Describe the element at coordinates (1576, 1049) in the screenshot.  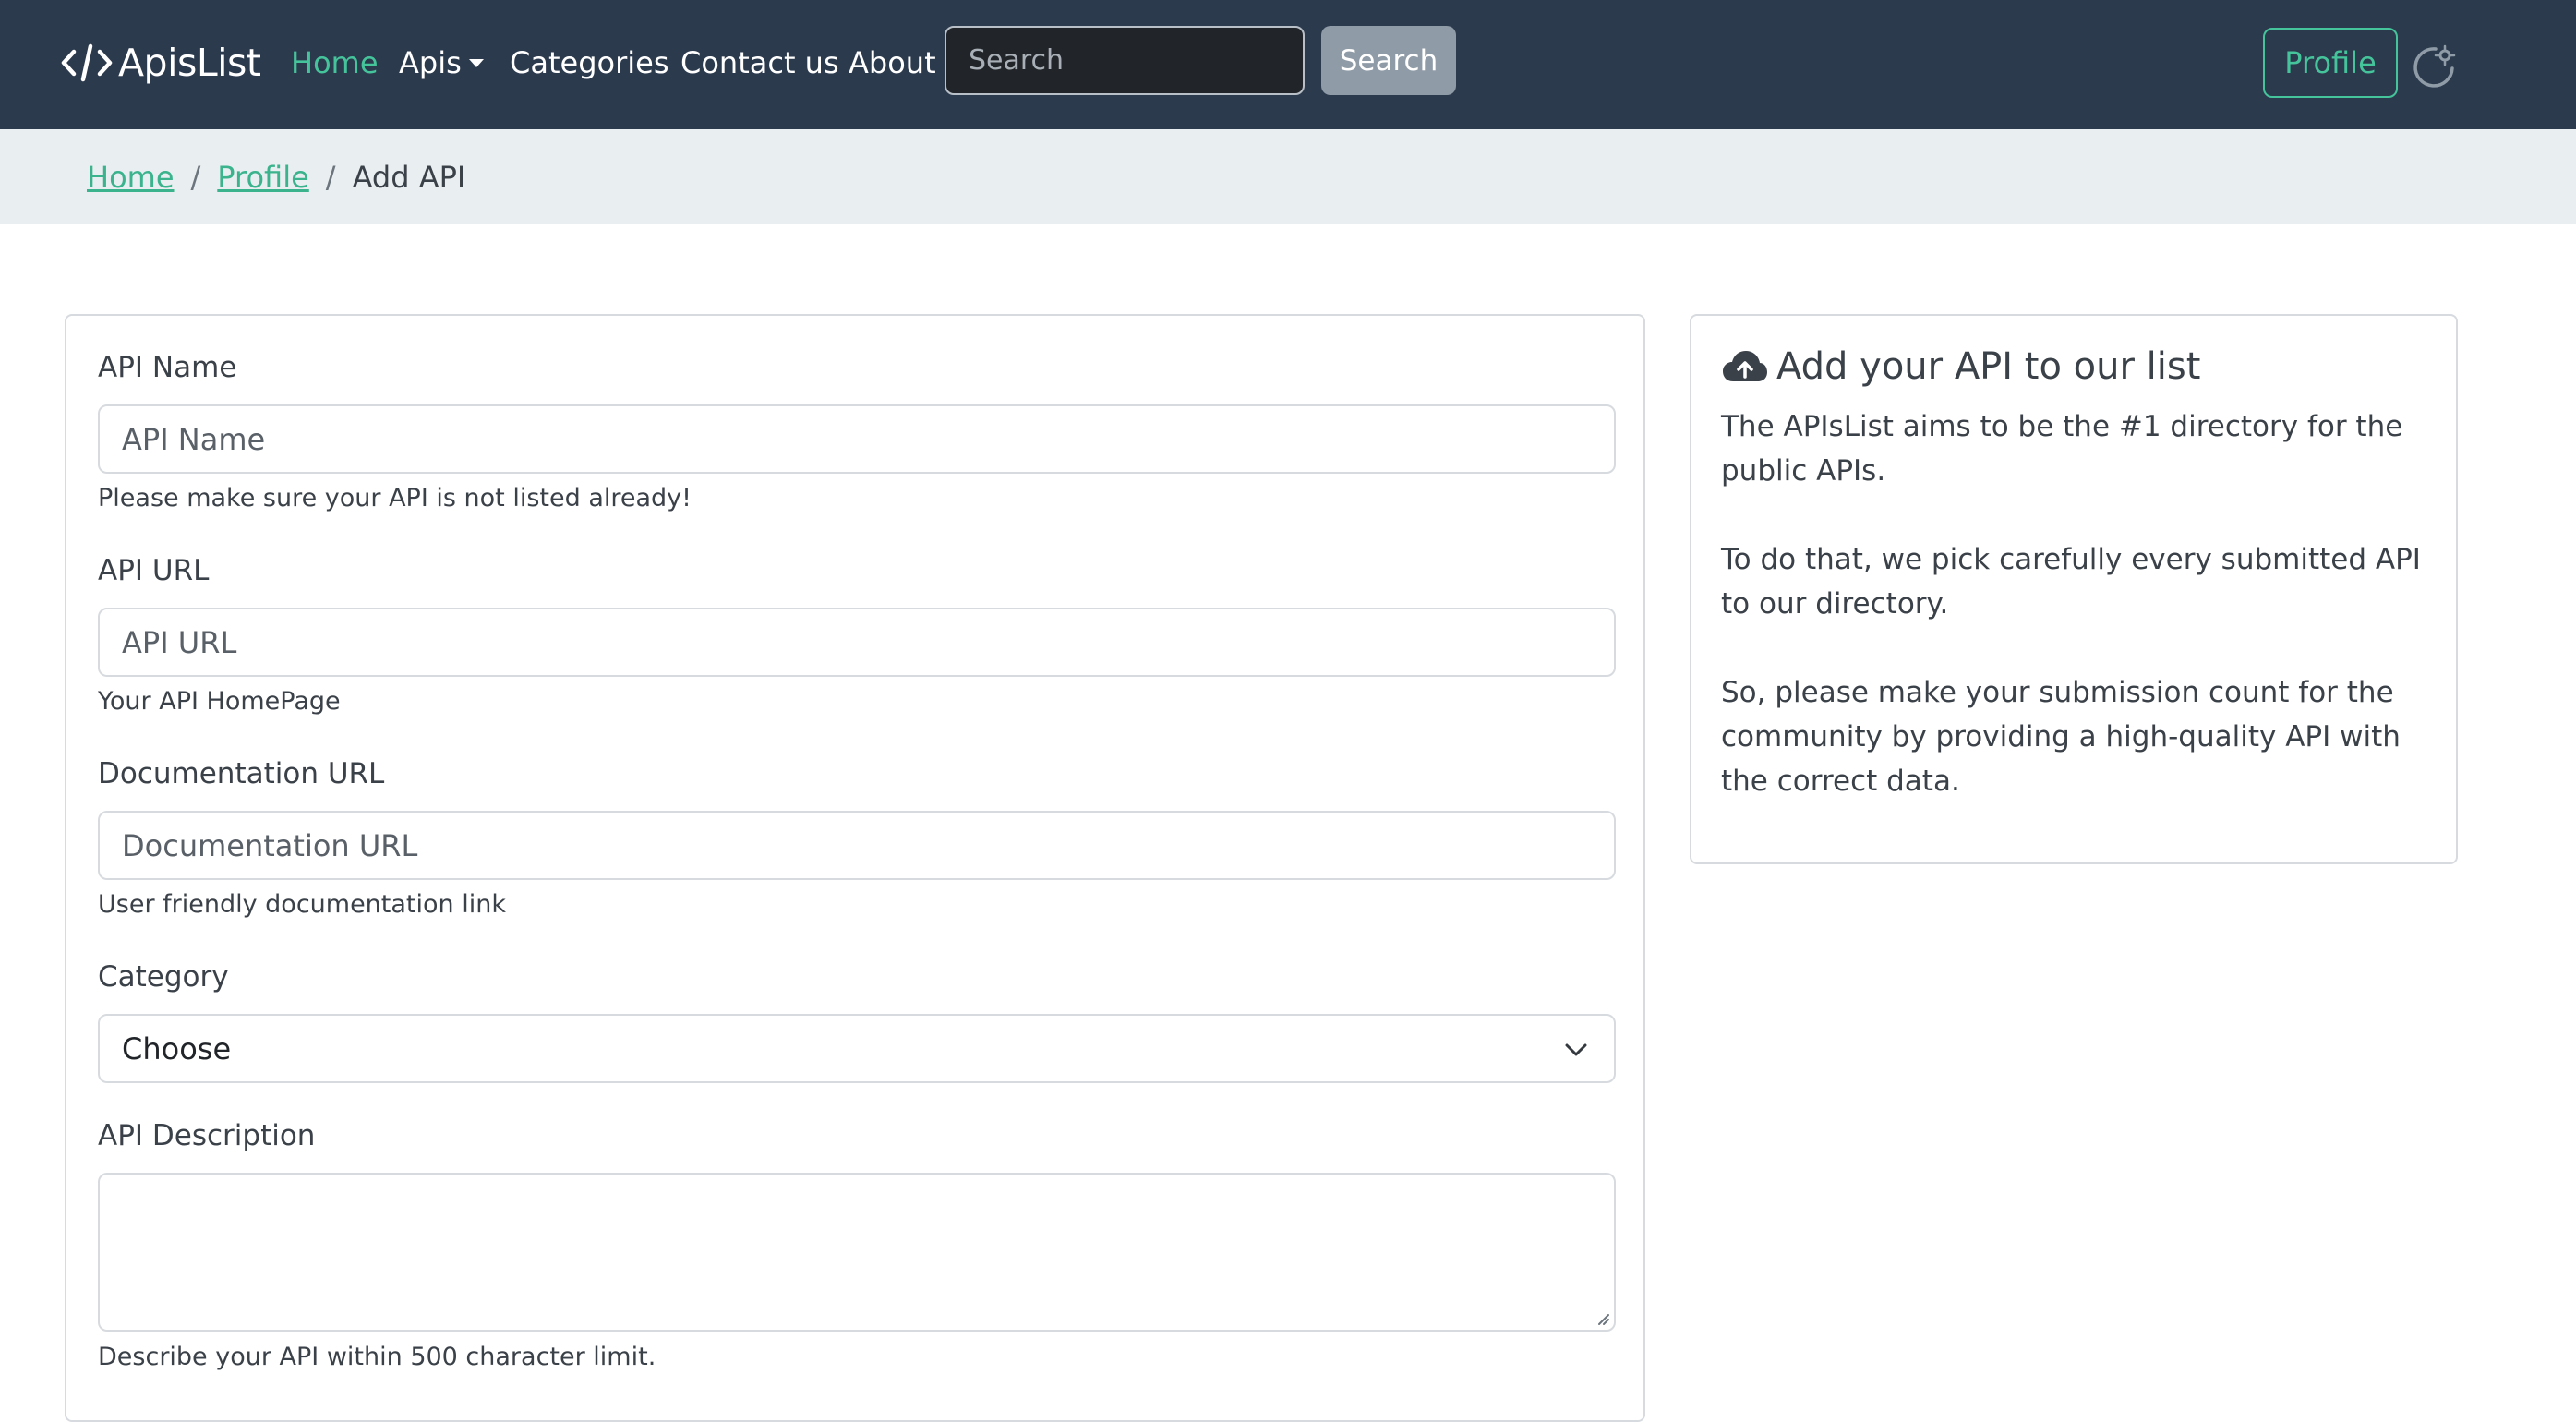
I see `chevron-down-icon` at that location.